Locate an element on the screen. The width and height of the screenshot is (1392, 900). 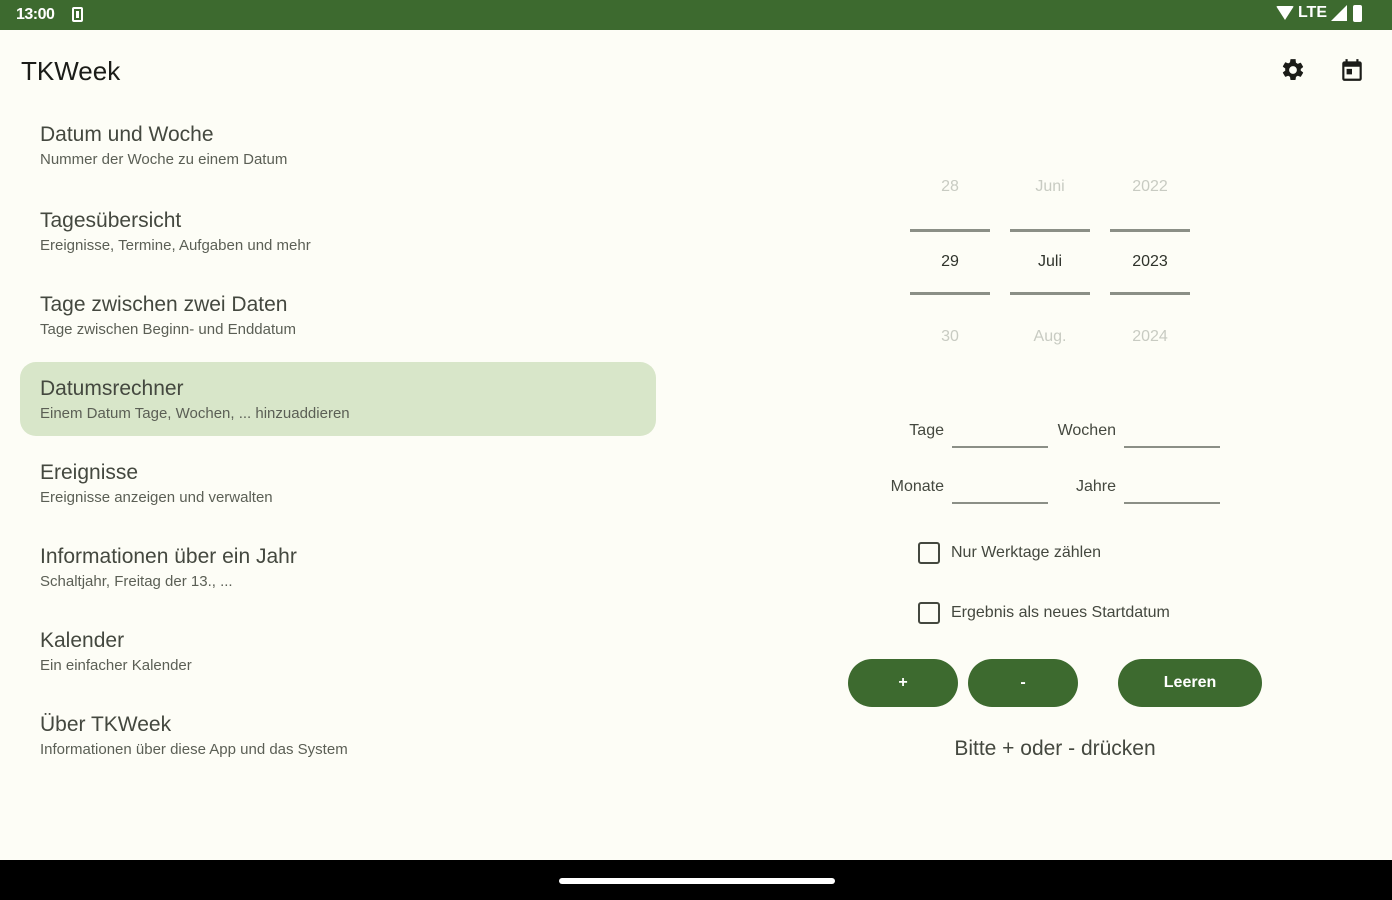
nav-item-subtitle: Tage zwischen Beginn- und Enddatum is located at coordinates (168, 329).